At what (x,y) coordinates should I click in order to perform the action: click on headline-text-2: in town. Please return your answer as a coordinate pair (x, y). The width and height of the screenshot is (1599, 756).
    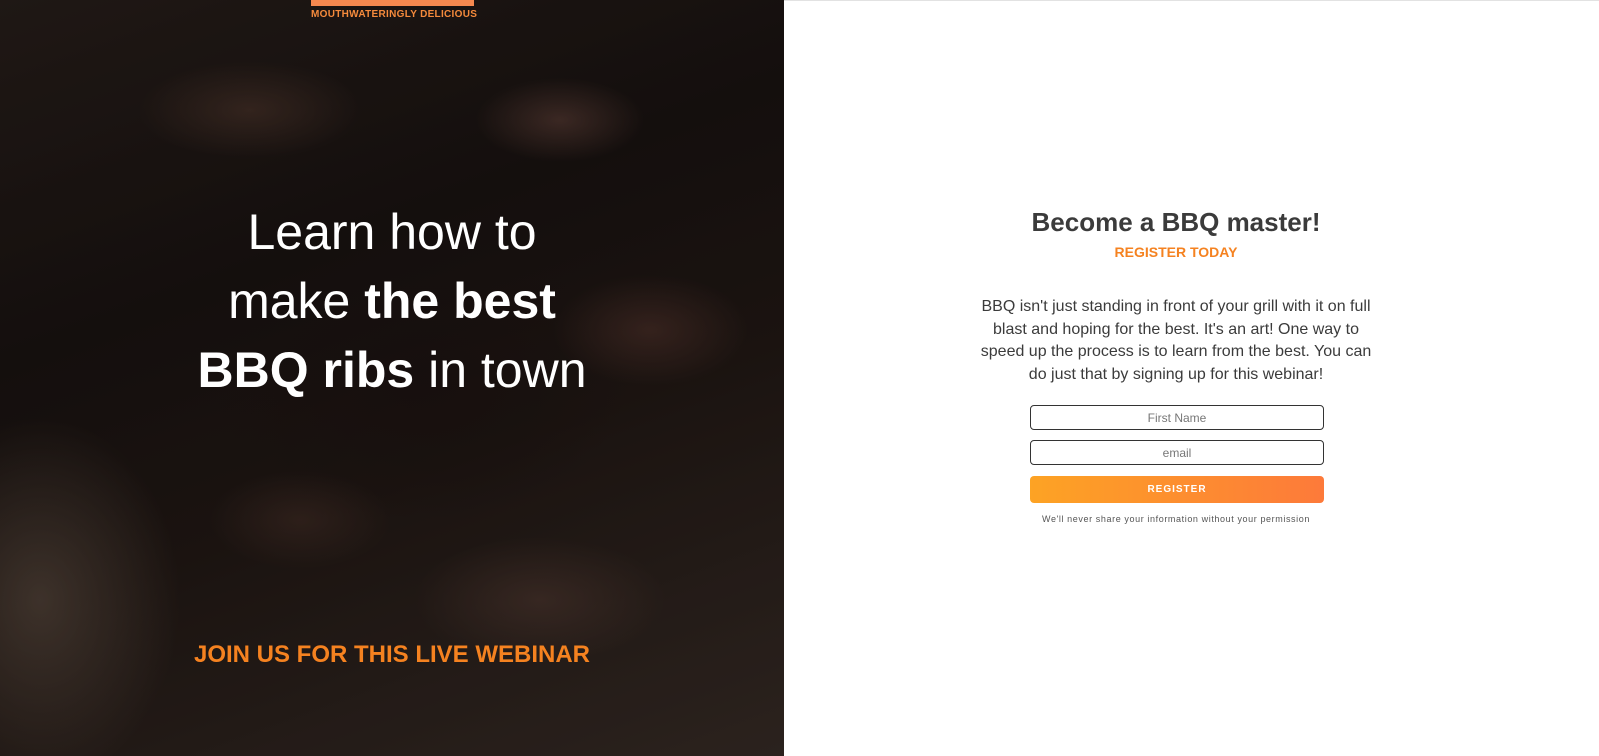
    Looking at the image, I should click on (500, 370).